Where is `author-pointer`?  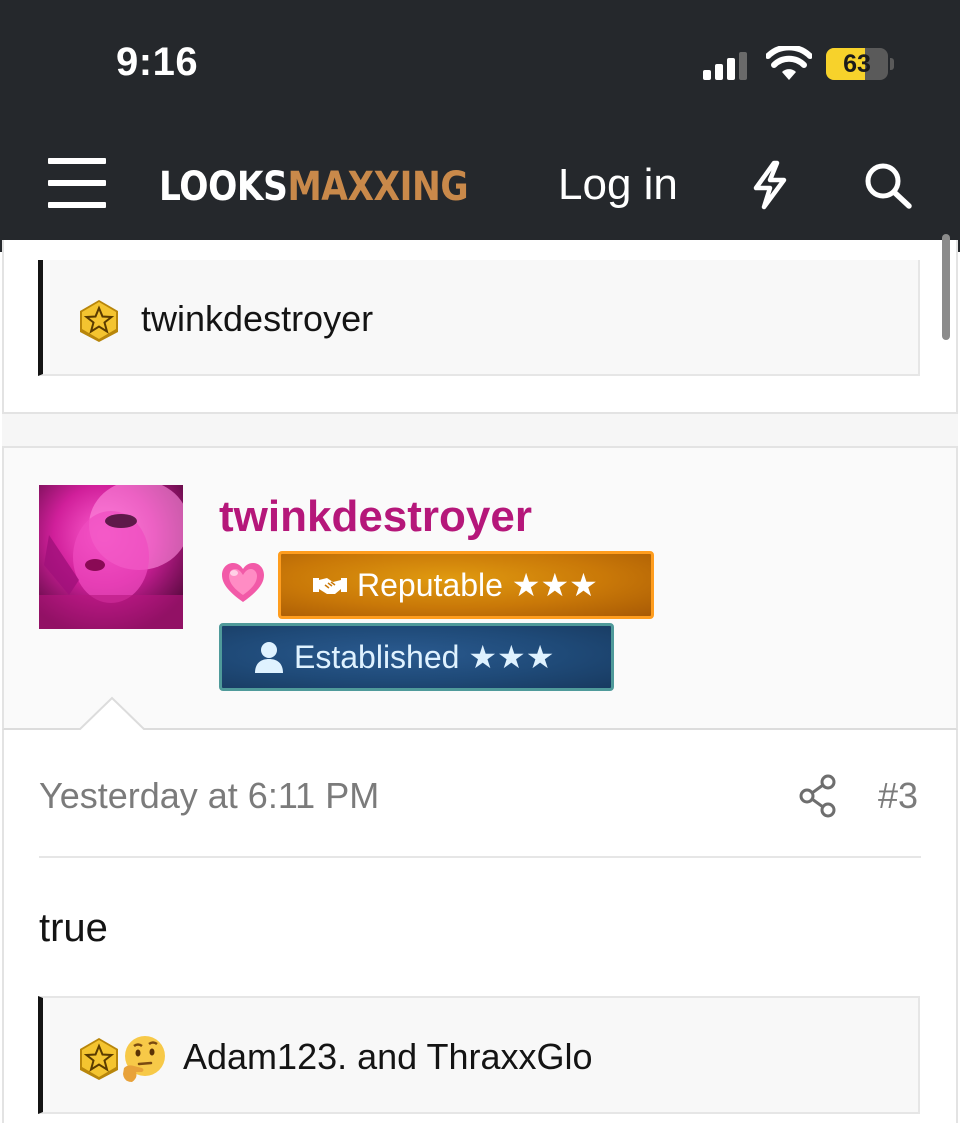 author-pointer is located at coordinates (112, 714).